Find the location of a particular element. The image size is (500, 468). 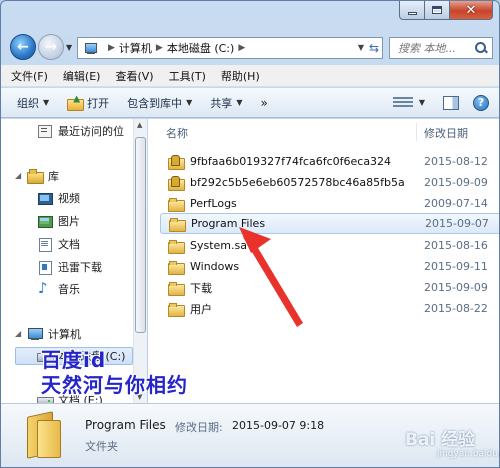

file-date: 2009-07-14 is located at coordinates (456, 203).